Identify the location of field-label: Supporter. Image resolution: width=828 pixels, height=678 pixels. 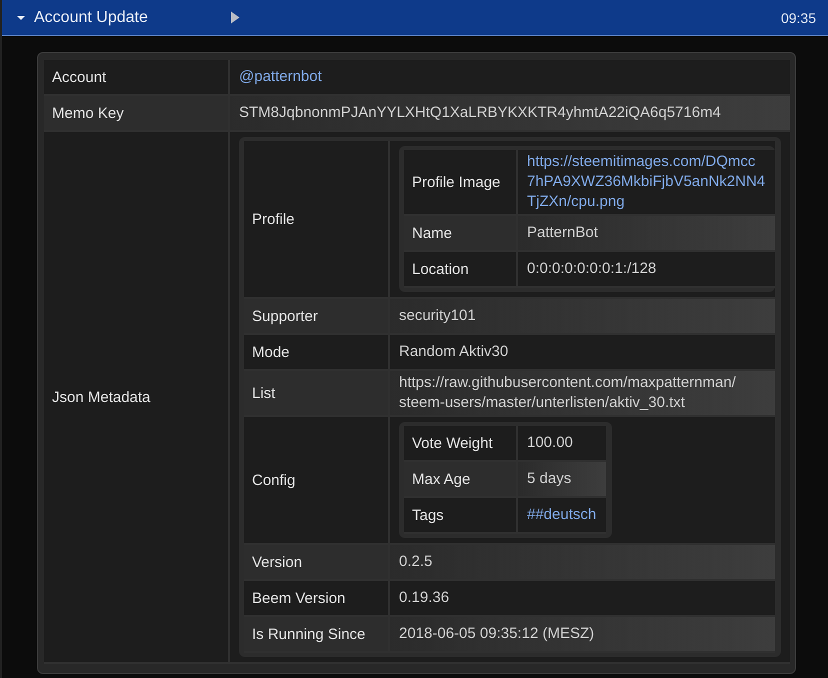
(317, 317).